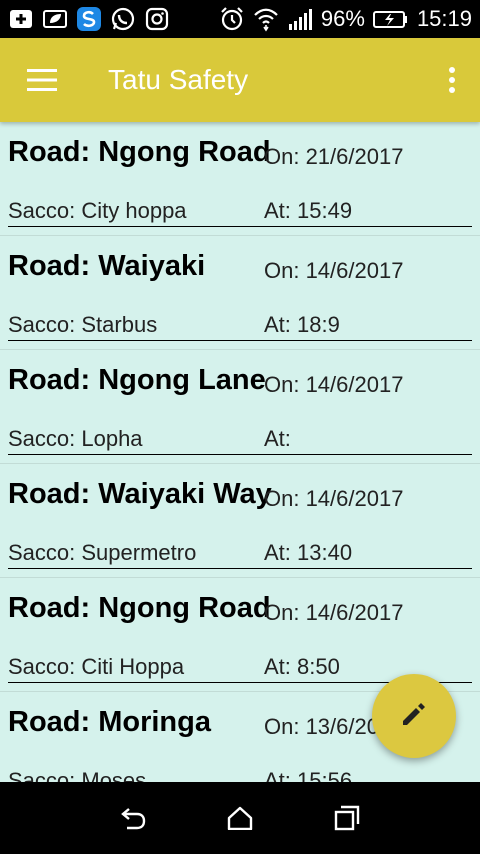 Image resolution: width=480 pixels, height=854 pixels. What do you see at coordinates (347, 818) in the screenshot?
I see `recents-icon` at bounding box center [347, 818].